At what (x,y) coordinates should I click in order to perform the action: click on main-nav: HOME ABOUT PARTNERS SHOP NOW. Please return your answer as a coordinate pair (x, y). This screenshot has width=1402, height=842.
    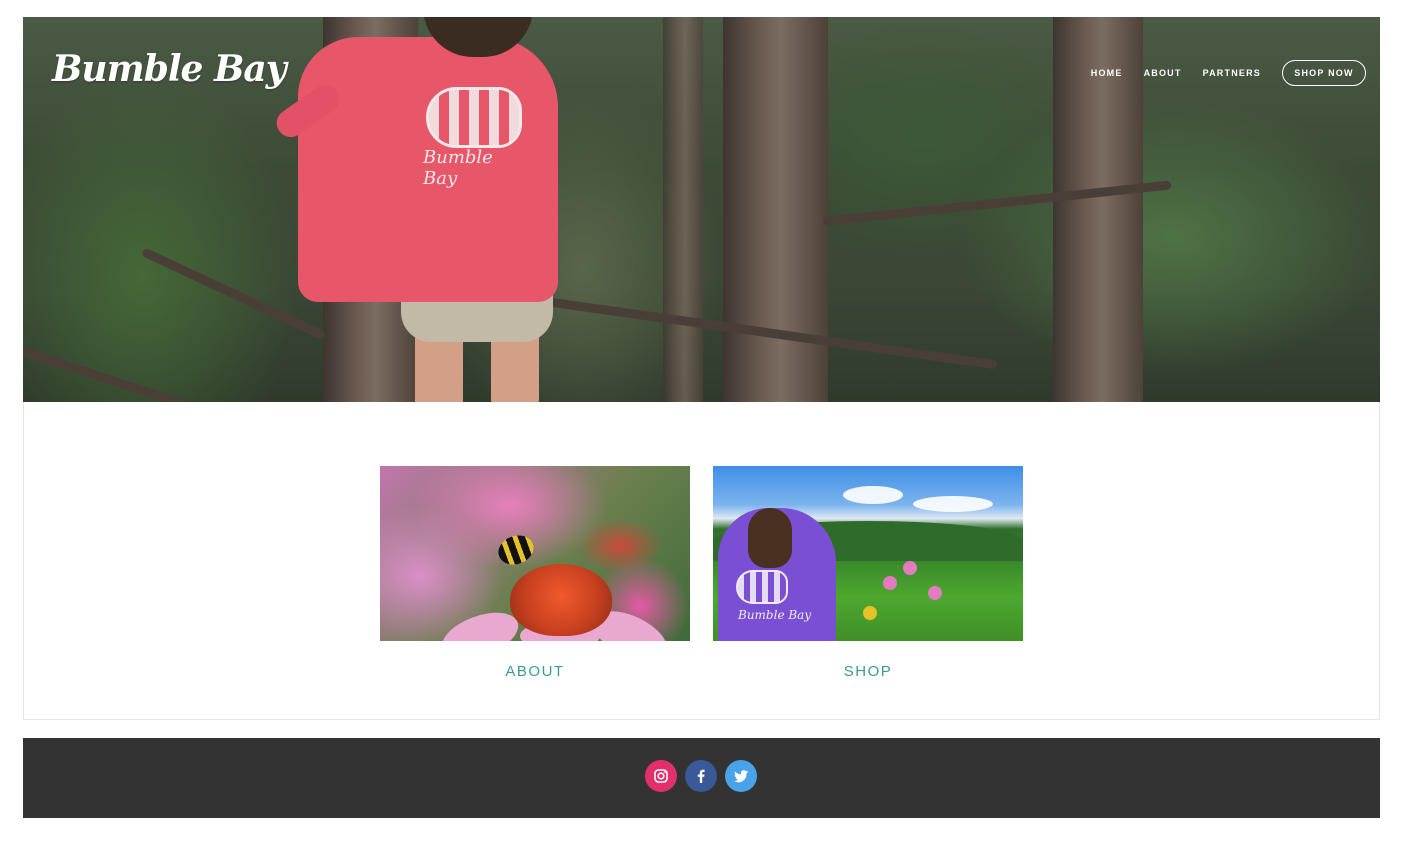
    Looking at the image, I should click on (1218, 73).